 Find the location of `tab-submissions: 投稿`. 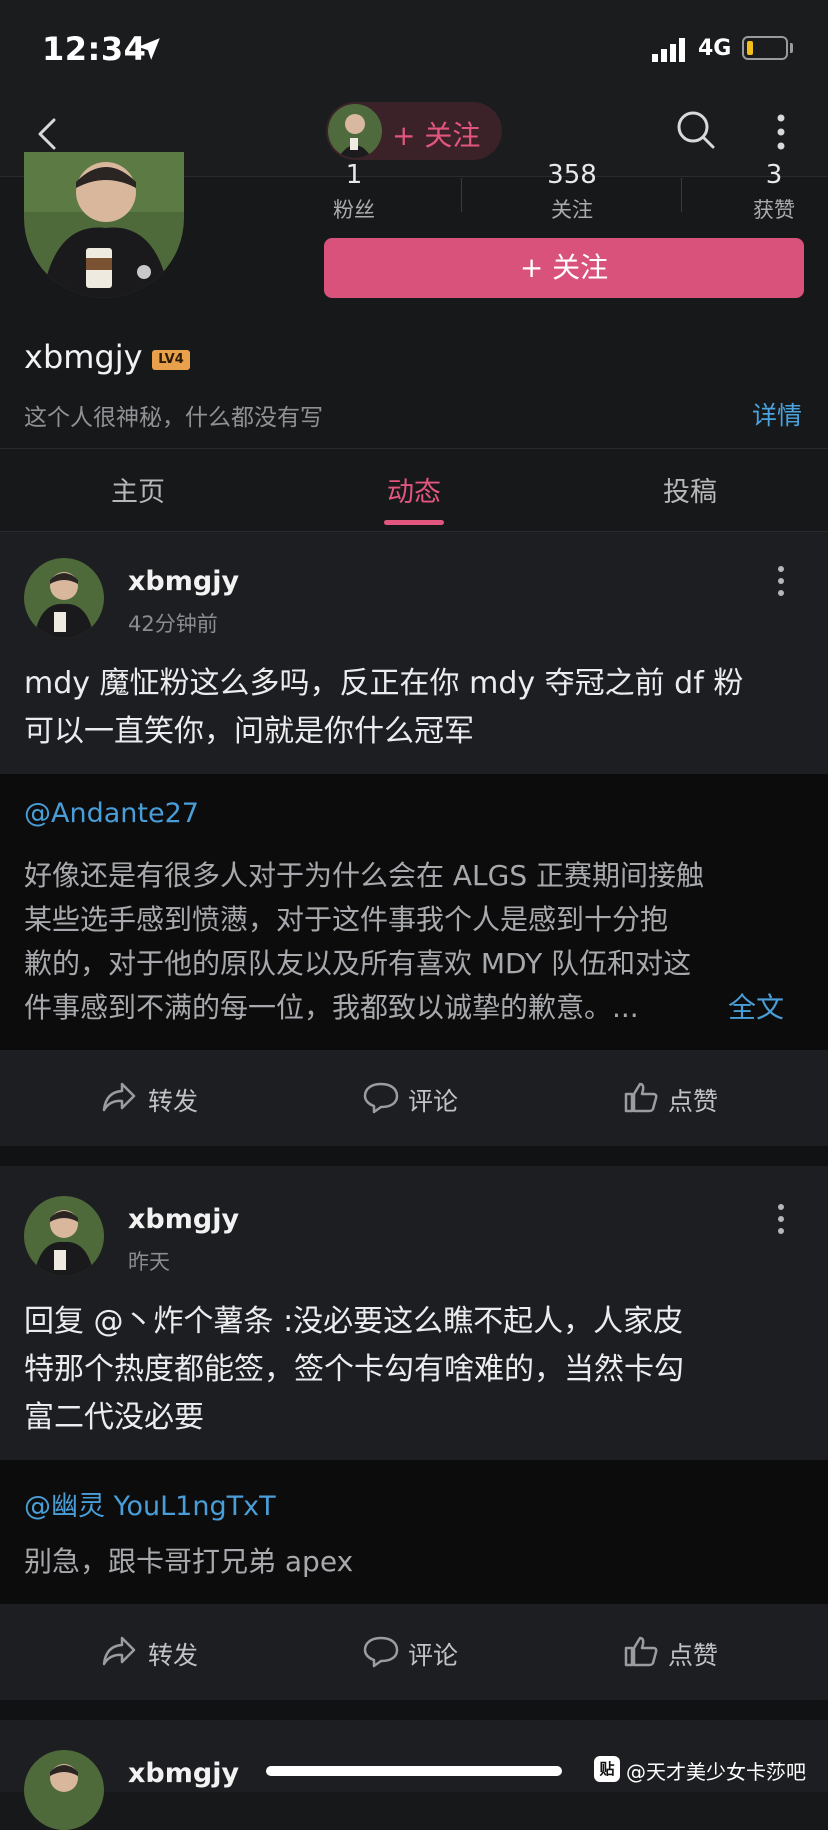

tab-submissions: 投稿 is located at coordinates (690, 489).